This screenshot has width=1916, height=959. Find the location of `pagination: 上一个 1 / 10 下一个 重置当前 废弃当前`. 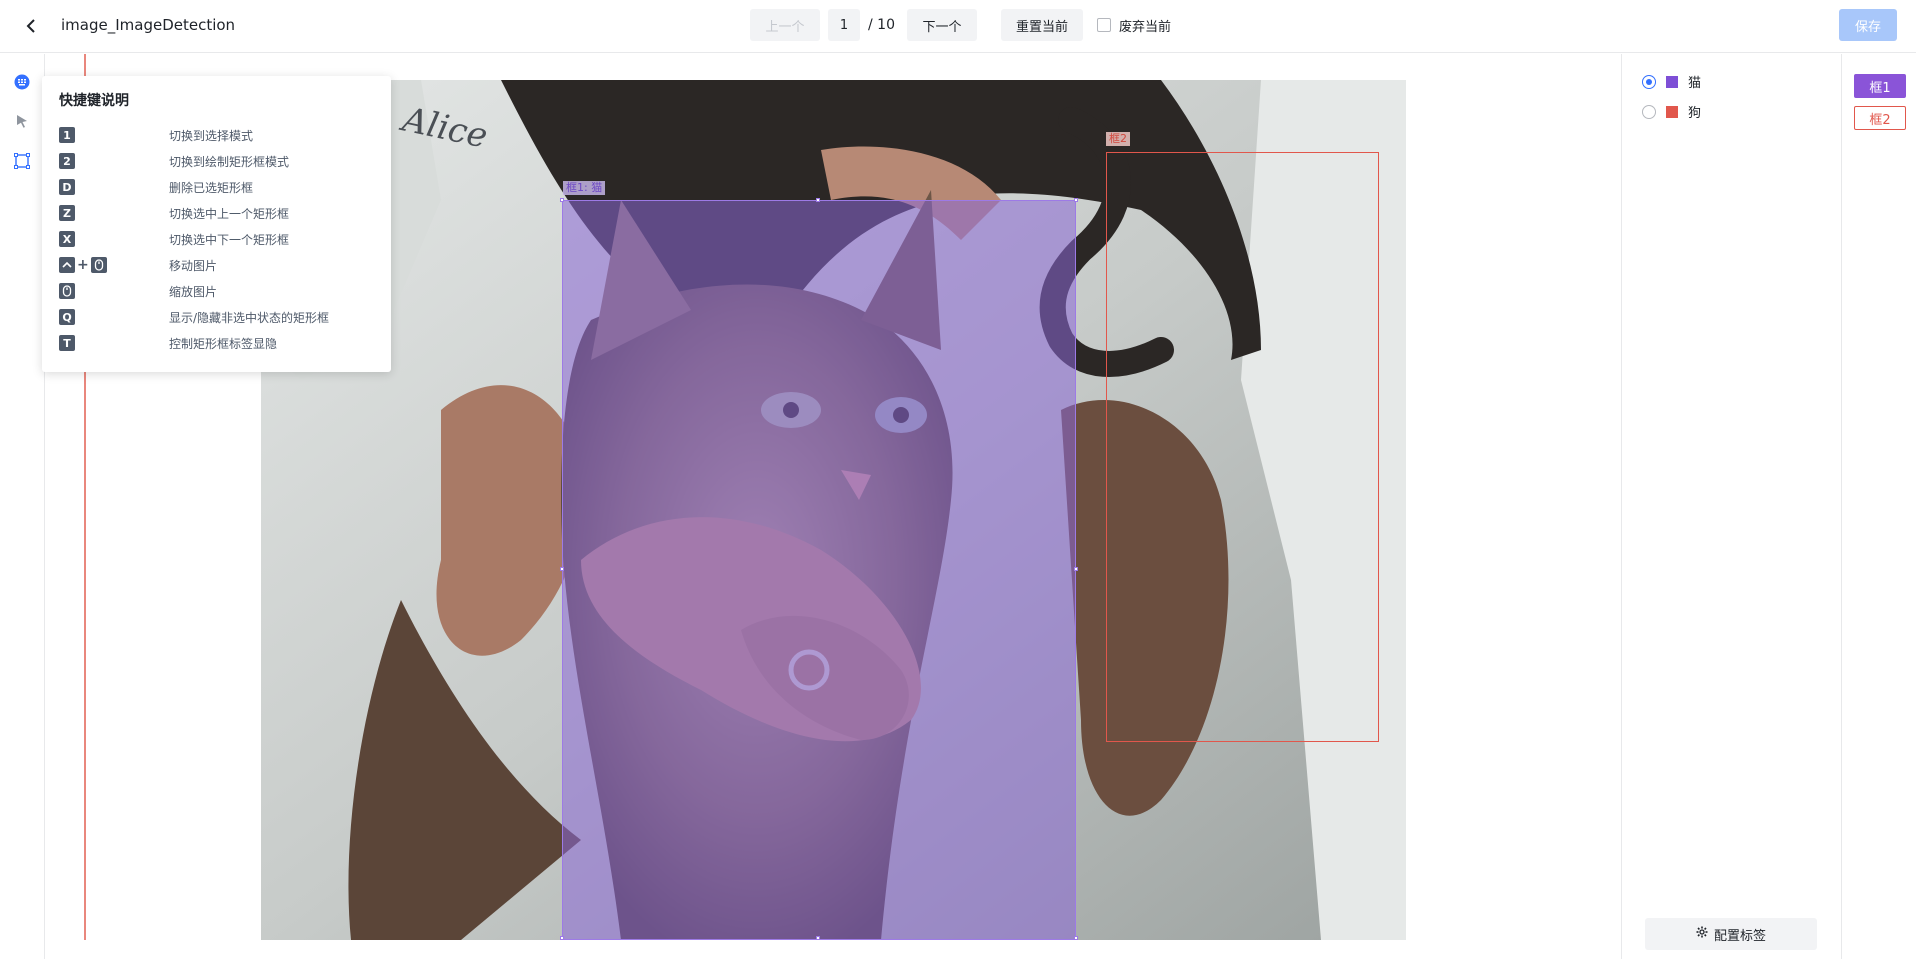

pagination: 上一个 1 / 10 下一个 重置当前 废弃当前 is located at coordinates (960, 25).